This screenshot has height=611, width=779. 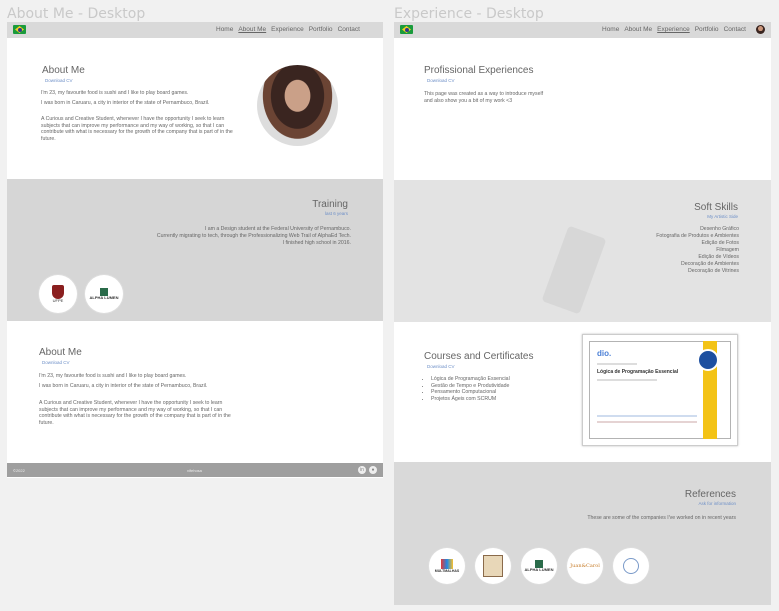 What do you see at coordinates (585, 566) in the screenshot?
I see `juan-carol-logo: Juan&Carol` at bounding box center [585, 566].